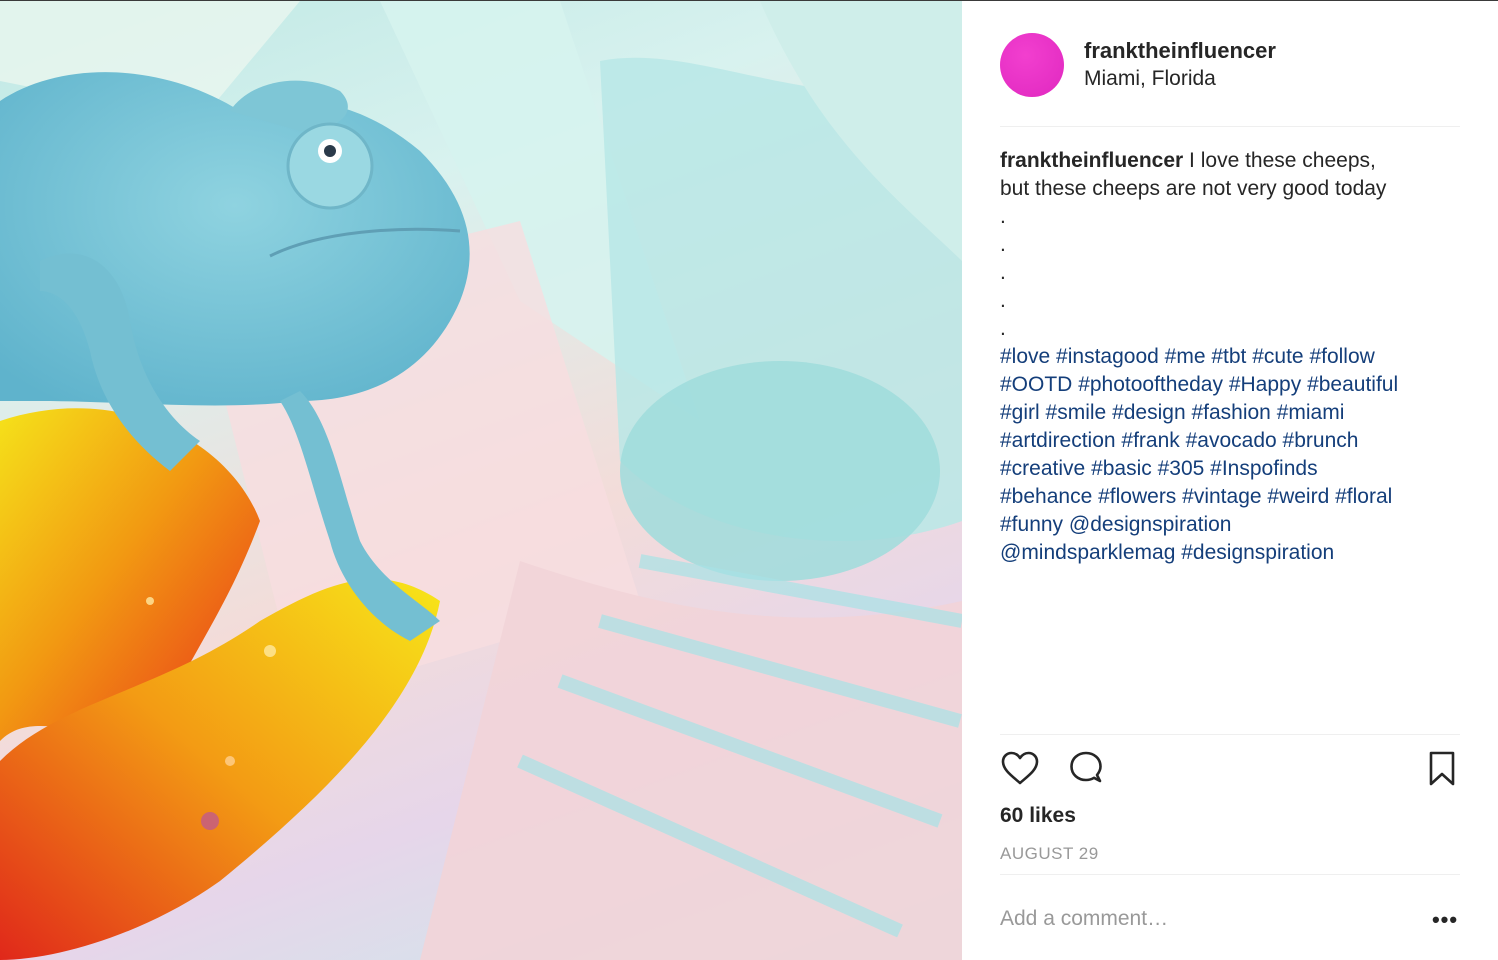  I want to click on caption-first-line: franktheinfluencer I love these cheeps,, so click(1231, 161).